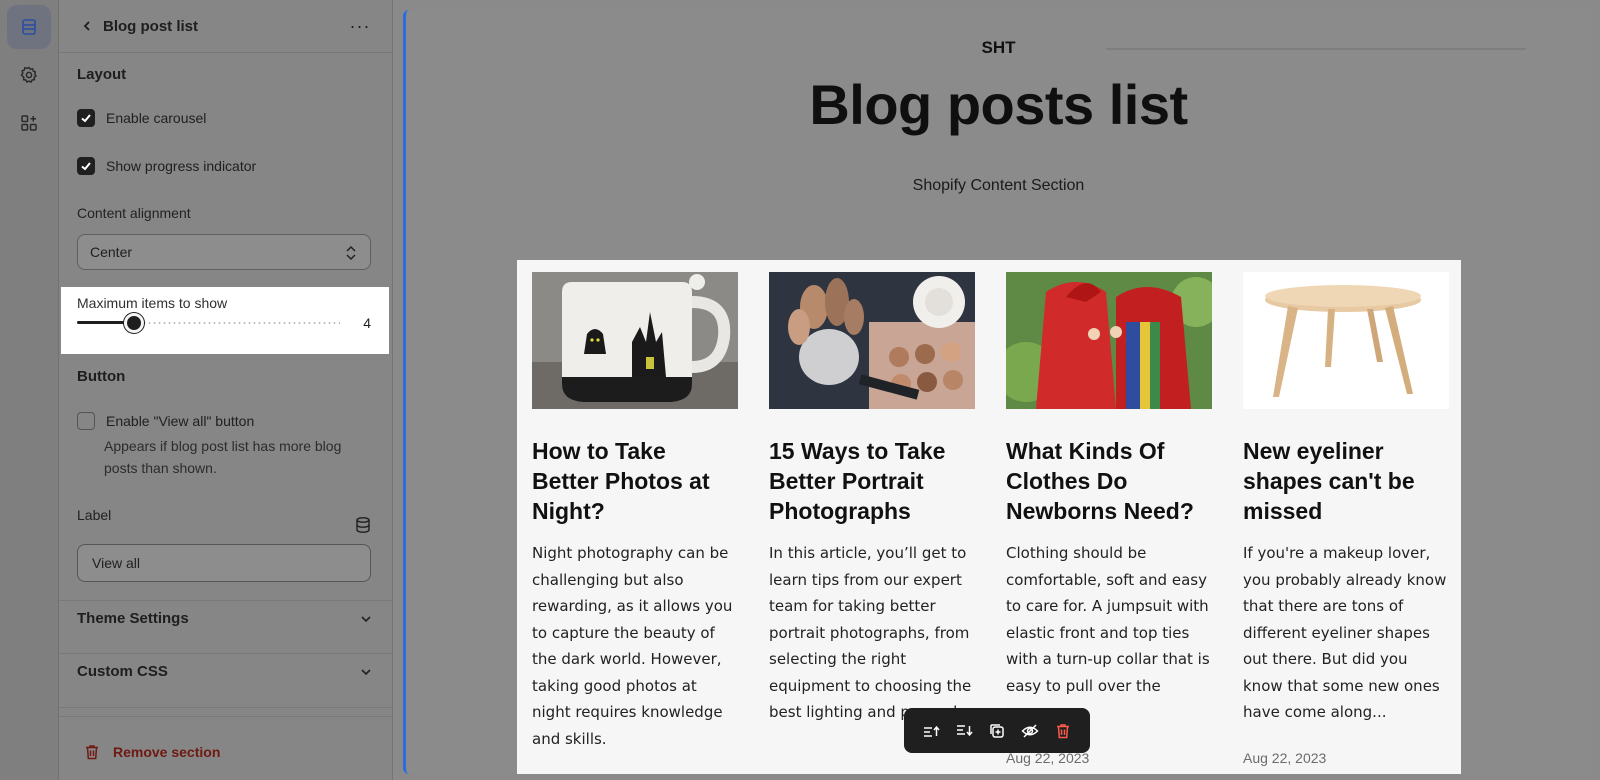  I want to click on blog-card-title: How to Take Better Photos at Night?, so click(635, 481).